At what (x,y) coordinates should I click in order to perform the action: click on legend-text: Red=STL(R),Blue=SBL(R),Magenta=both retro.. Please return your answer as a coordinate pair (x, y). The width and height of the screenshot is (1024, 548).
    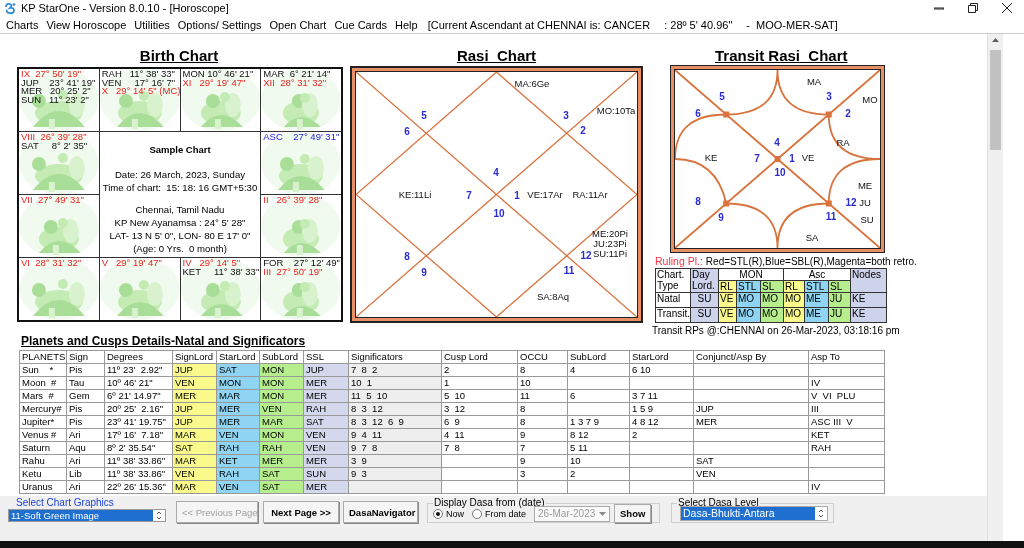
    Looking at the image, I should click on (811, 261).